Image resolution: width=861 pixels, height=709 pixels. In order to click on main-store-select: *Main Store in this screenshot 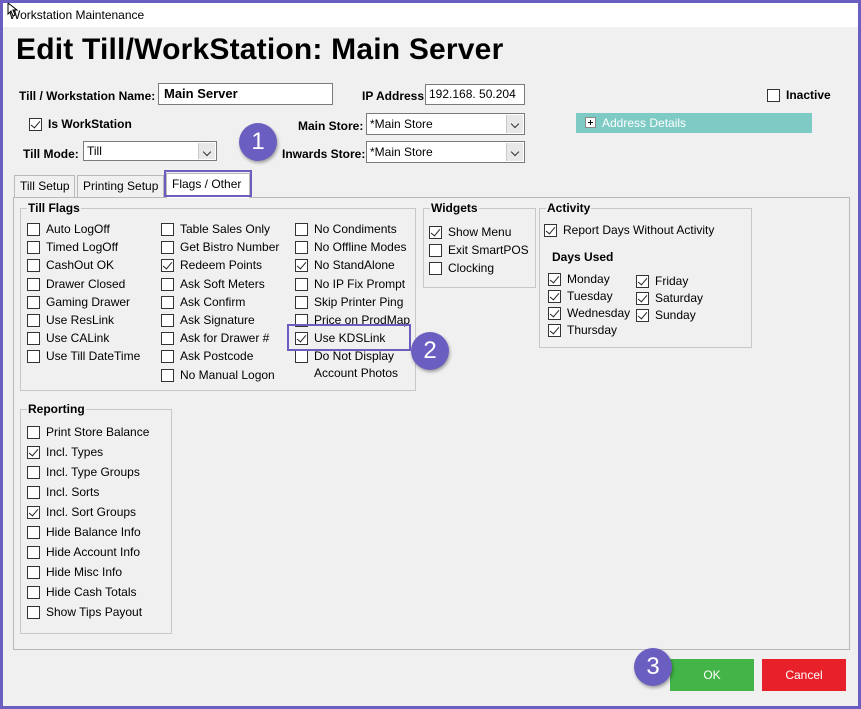, I will do `click(445, 124)`.